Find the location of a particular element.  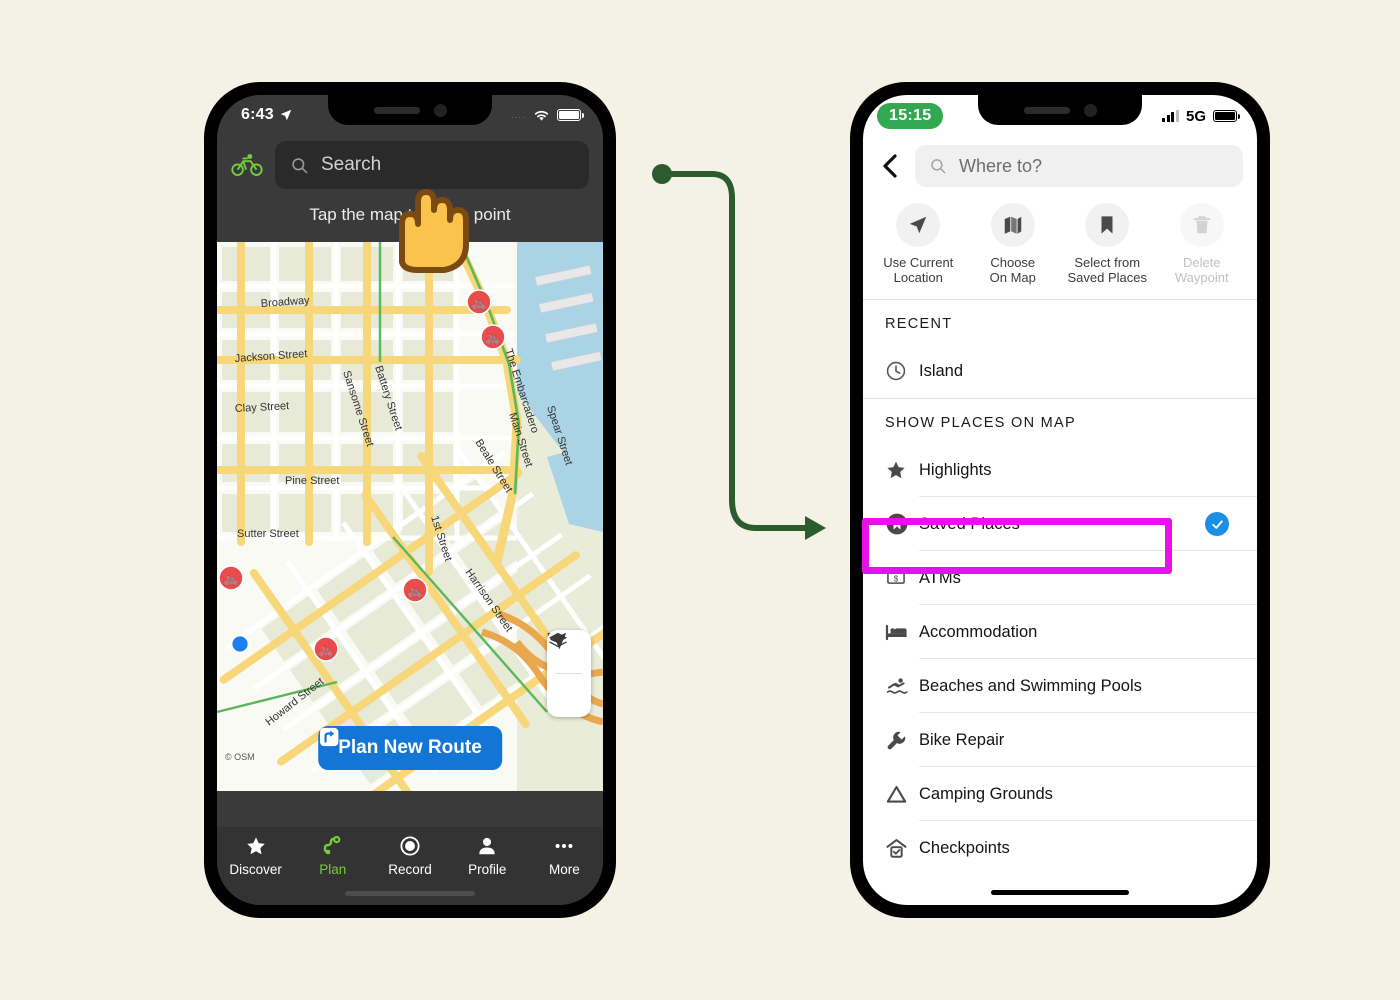

route-squiggle-icon is located at coordinates (332, 845).